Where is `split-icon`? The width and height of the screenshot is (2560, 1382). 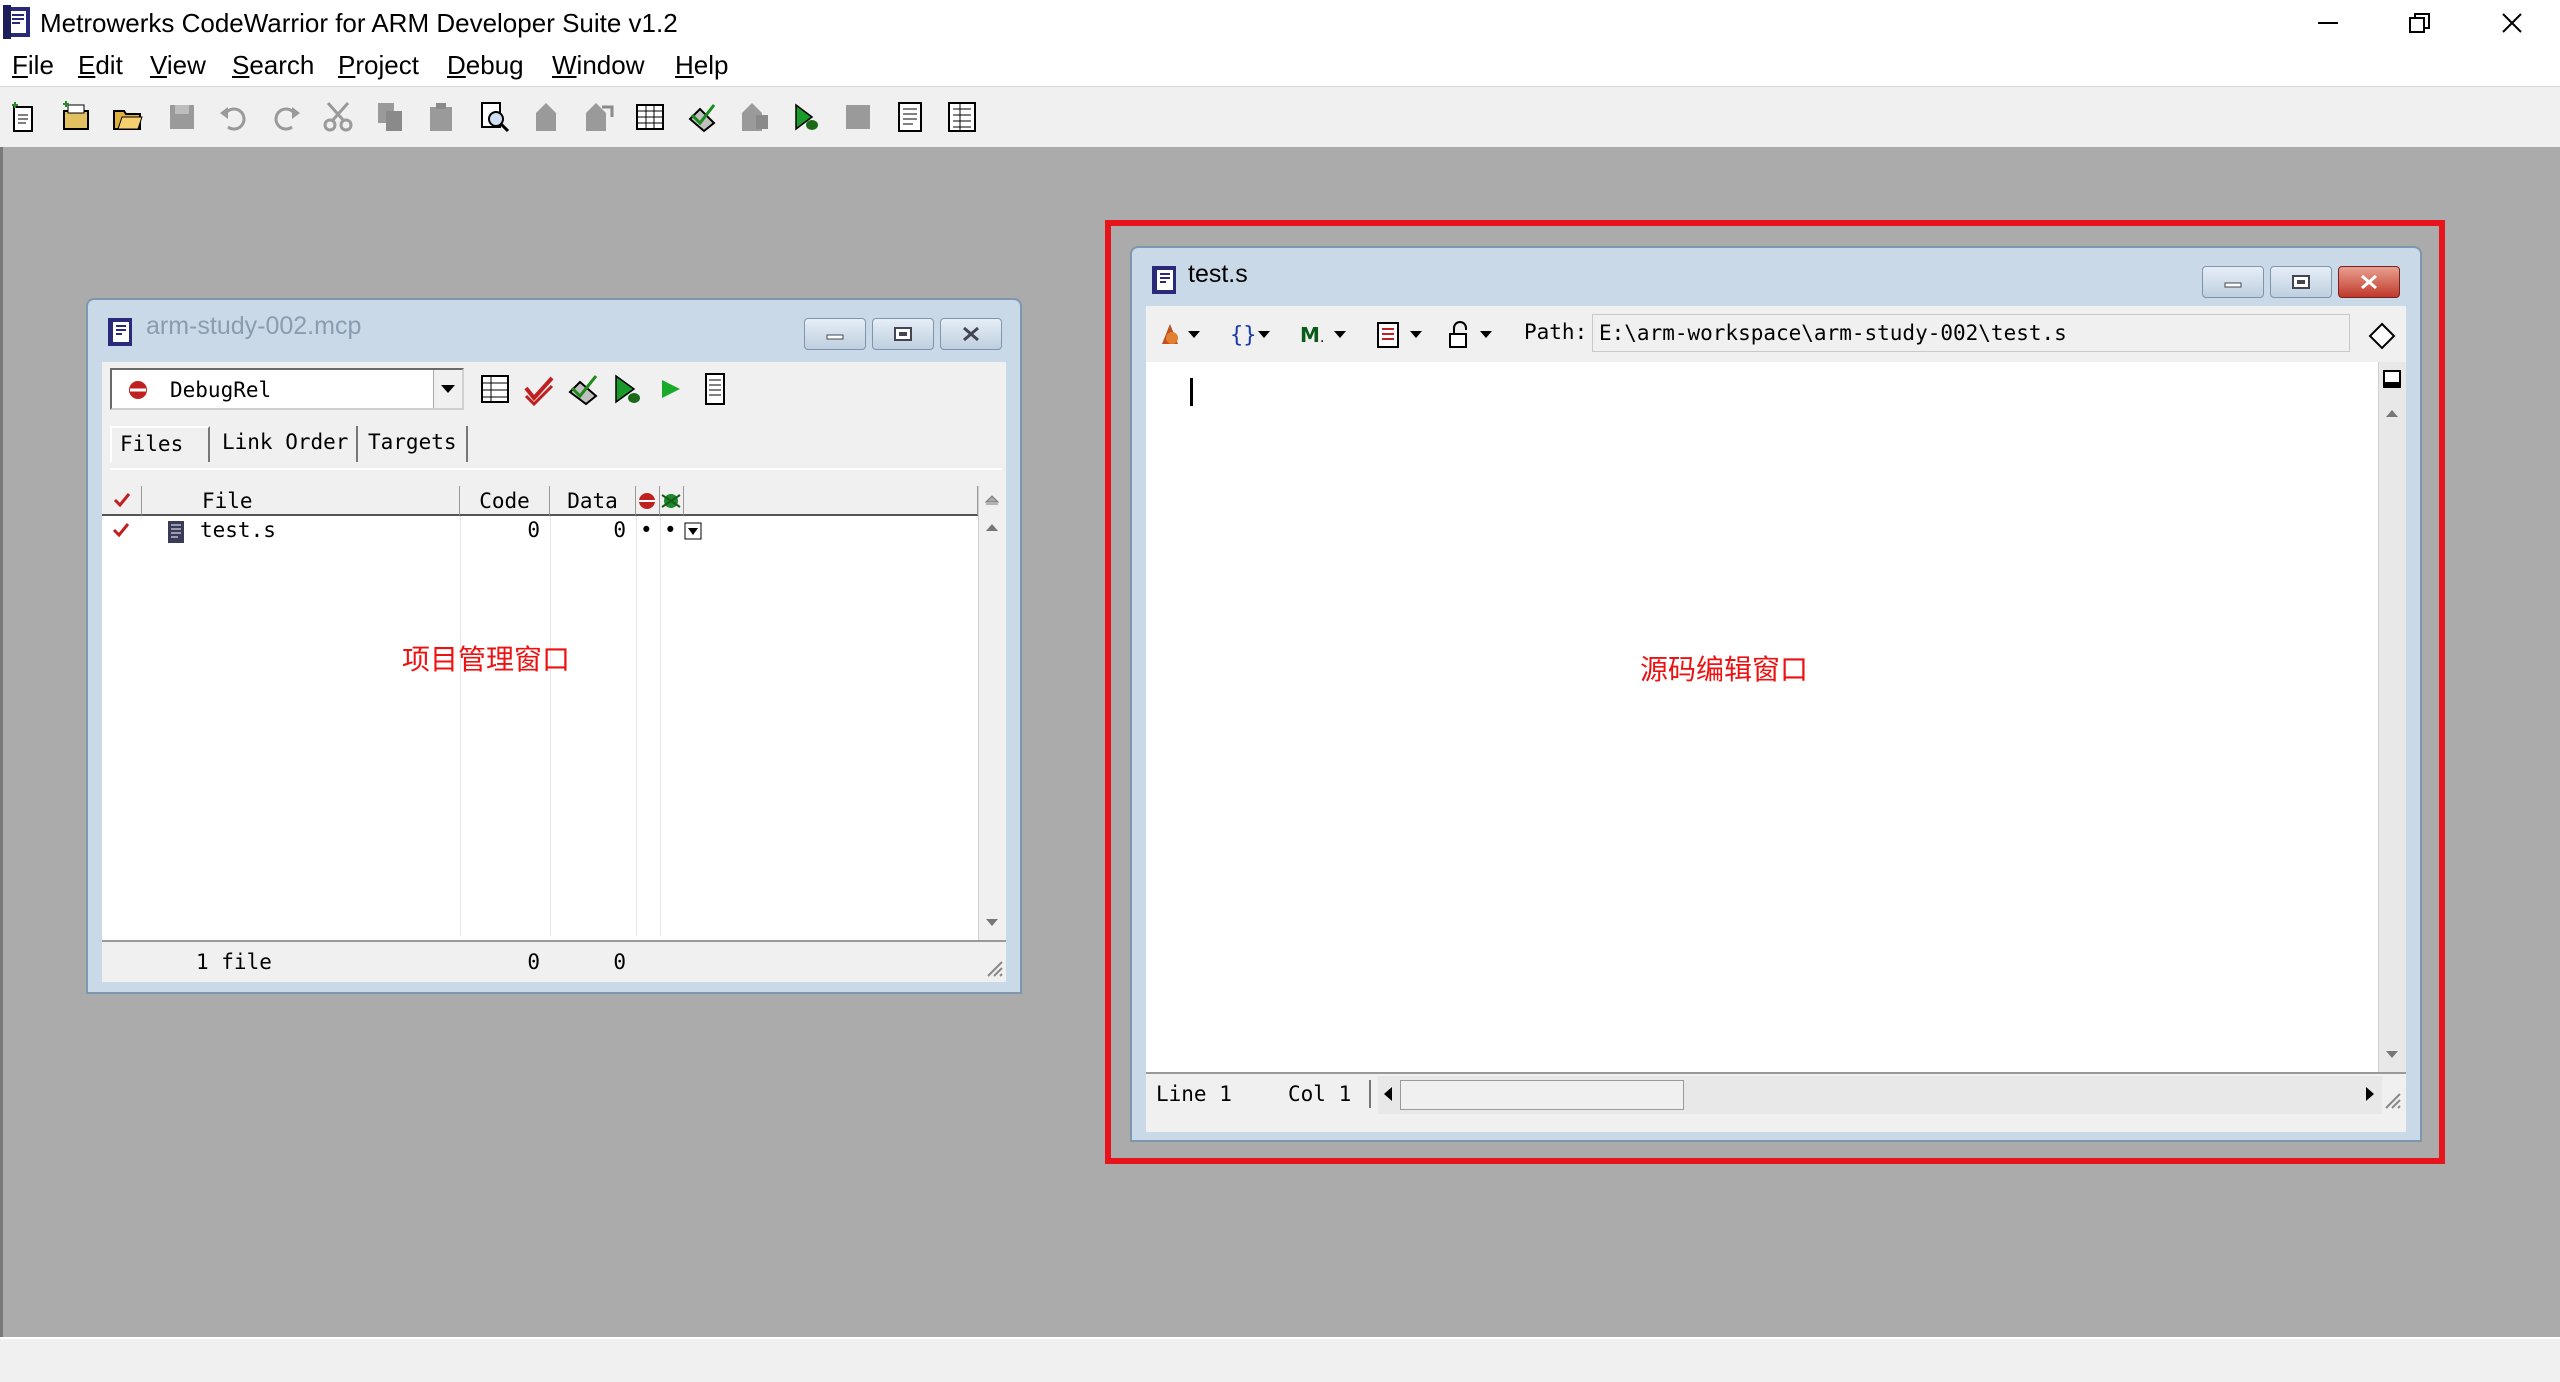 split-icon is located at coordinates (2392, 379).